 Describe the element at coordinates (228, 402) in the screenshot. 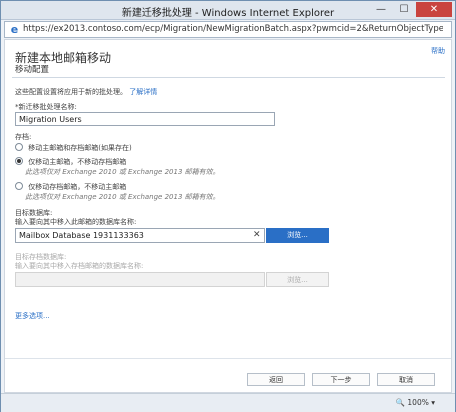

I see `status-bar: 🔍 100% ▾` at that location.